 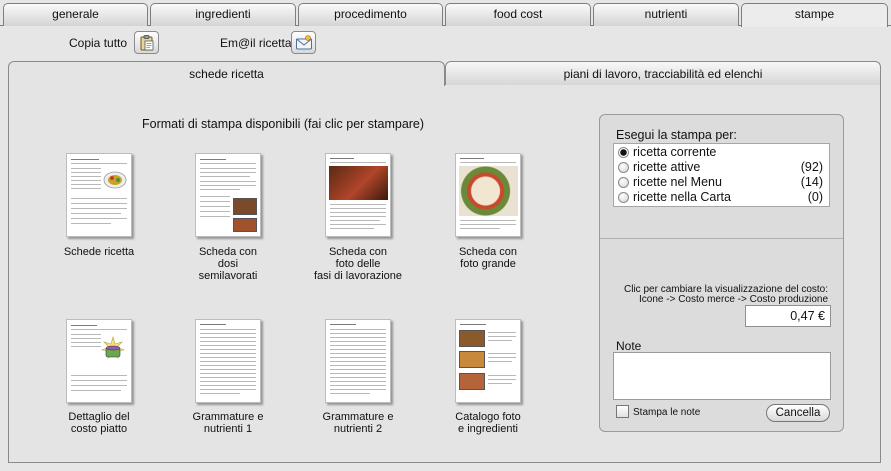 I want to click on cancel-button: Cancella, so click(x=798, y=413).